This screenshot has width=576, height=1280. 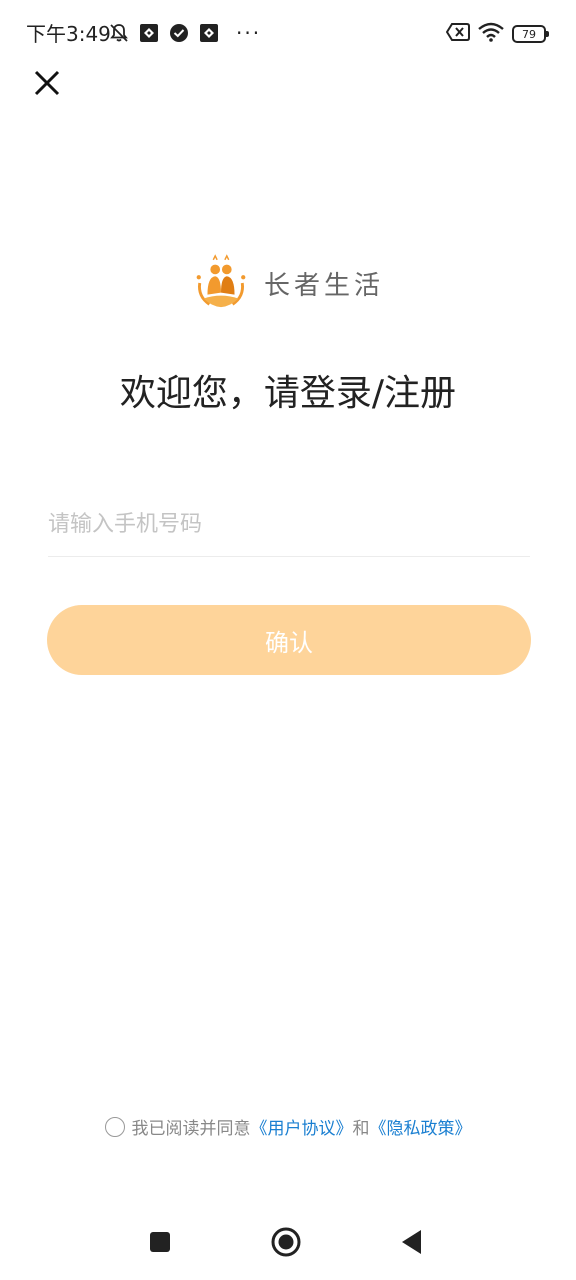 I want to click on privacy-policy-link: 《隐私政策》, so click(x=421, y=1126).